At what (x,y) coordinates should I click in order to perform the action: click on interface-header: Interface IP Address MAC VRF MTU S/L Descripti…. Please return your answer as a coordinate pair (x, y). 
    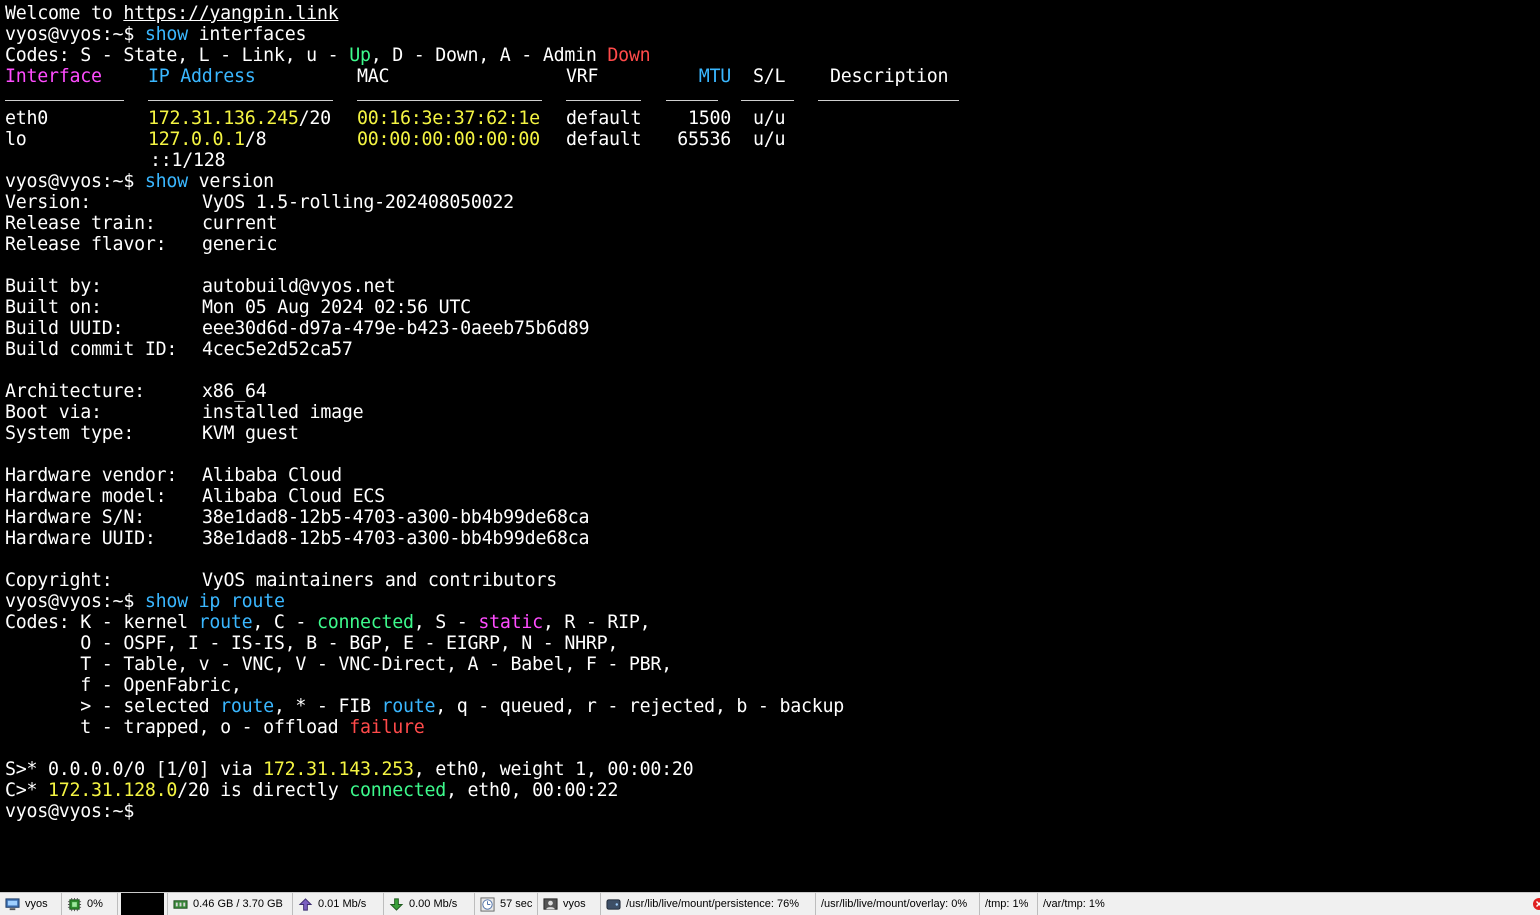
    Looking at the image, I should click on (477, 76).